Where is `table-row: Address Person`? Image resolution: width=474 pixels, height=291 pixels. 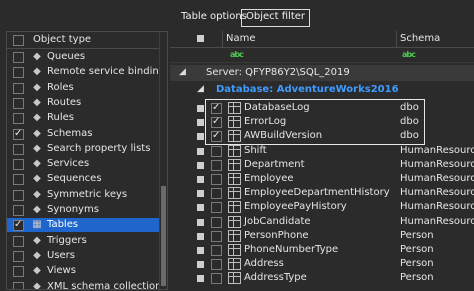
table-row: Address Person is located at coordinates (322, 264).